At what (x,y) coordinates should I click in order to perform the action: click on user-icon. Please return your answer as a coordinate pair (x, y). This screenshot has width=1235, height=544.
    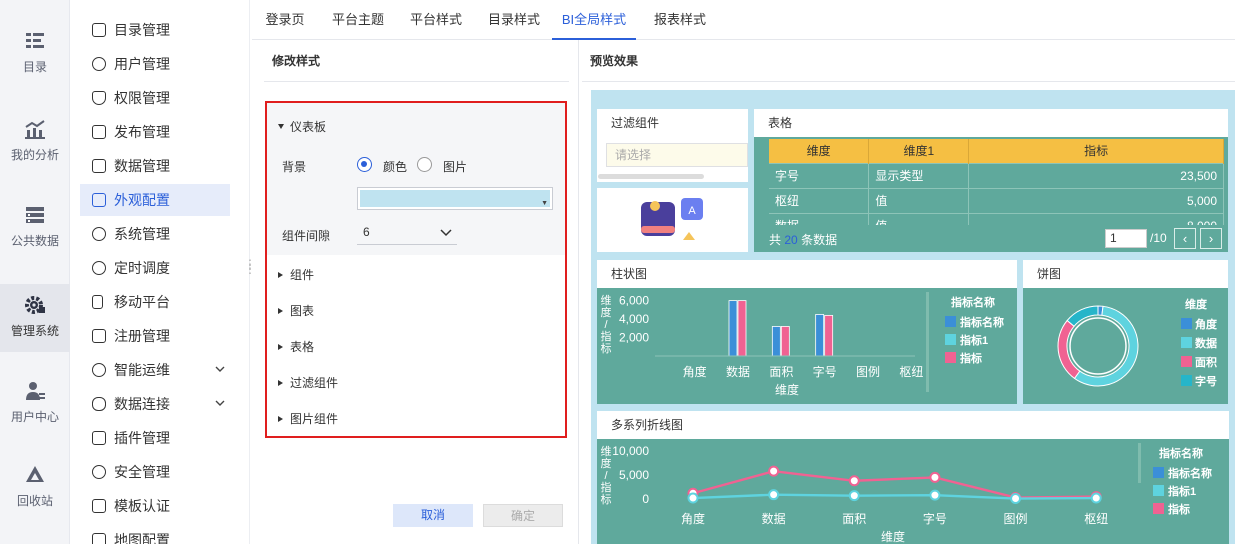
    Looking at the image, I should click on (99, 64).